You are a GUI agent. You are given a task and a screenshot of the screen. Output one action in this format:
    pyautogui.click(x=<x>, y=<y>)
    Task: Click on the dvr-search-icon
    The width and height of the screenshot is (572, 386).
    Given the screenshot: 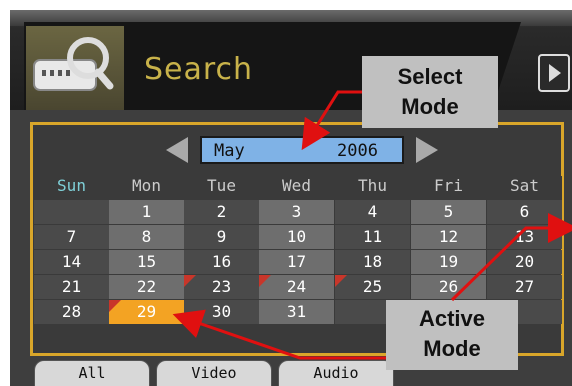 What is the action you would take?
    pyautogui.click(x=75, y=68)
    